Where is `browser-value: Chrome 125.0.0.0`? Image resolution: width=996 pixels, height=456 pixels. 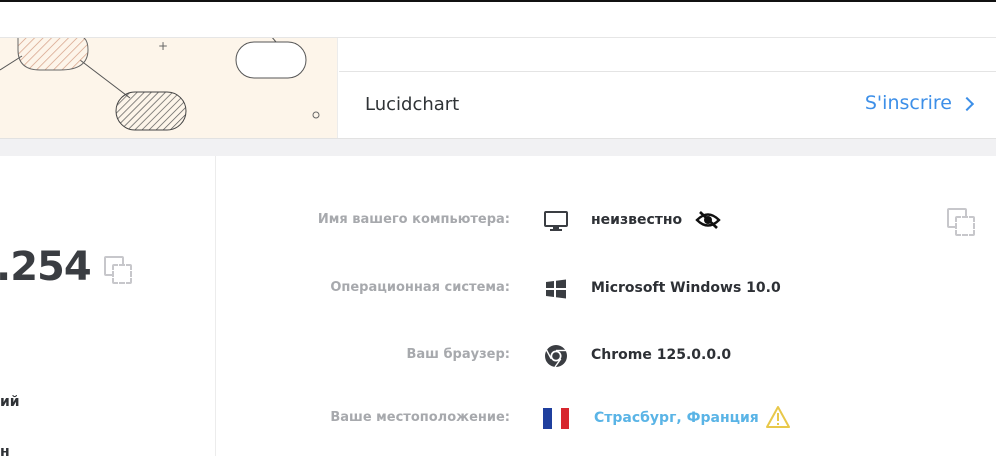 browser-value: Chrome 125.0.0.0 is located at coordinates (661, 355).